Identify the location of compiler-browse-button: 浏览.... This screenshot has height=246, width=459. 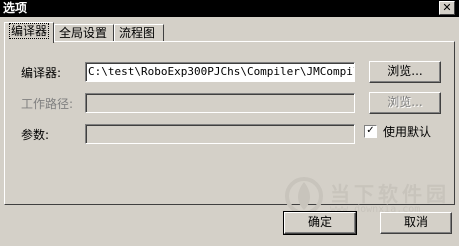
(405, 72).